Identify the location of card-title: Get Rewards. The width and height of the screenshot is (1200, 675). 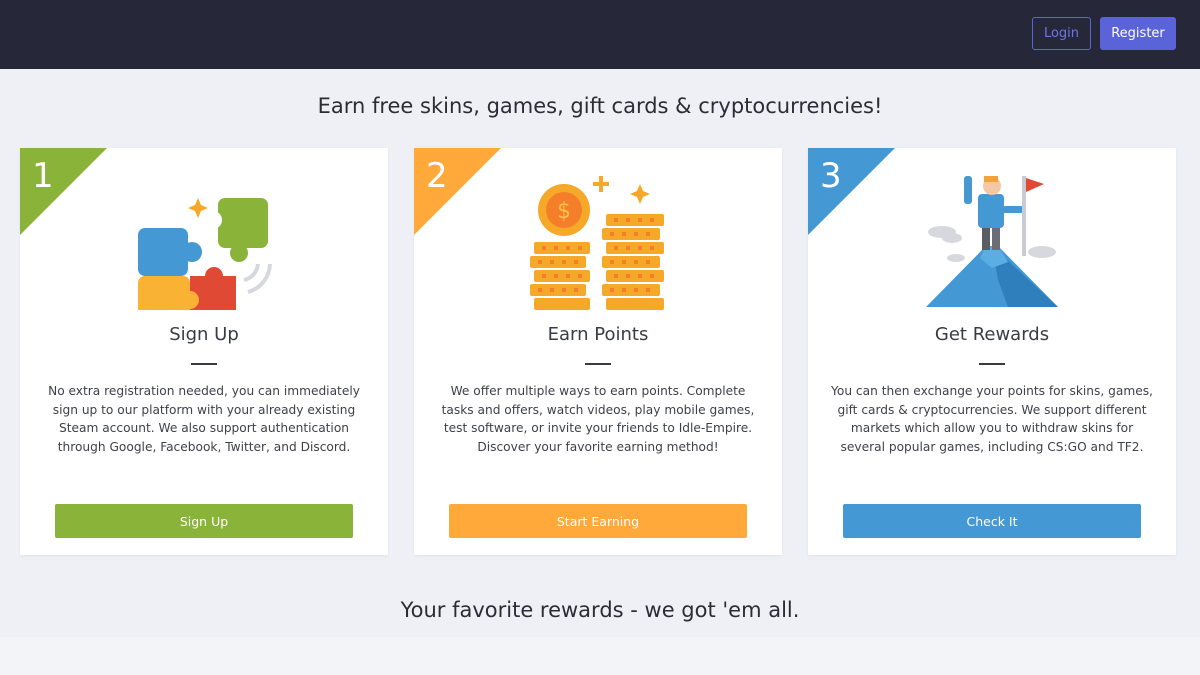
(992, 334).